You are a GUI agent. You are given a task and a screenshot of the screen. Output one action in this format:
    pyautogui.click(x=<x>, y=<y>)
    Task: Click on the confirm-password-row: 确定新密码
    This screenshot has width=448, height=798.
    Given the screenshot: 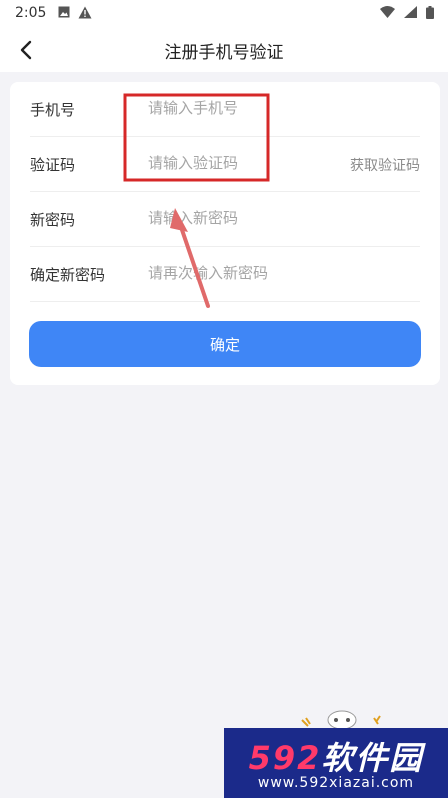 What is the action you would take?
    pyautogui.click(x=225, y=274)
    